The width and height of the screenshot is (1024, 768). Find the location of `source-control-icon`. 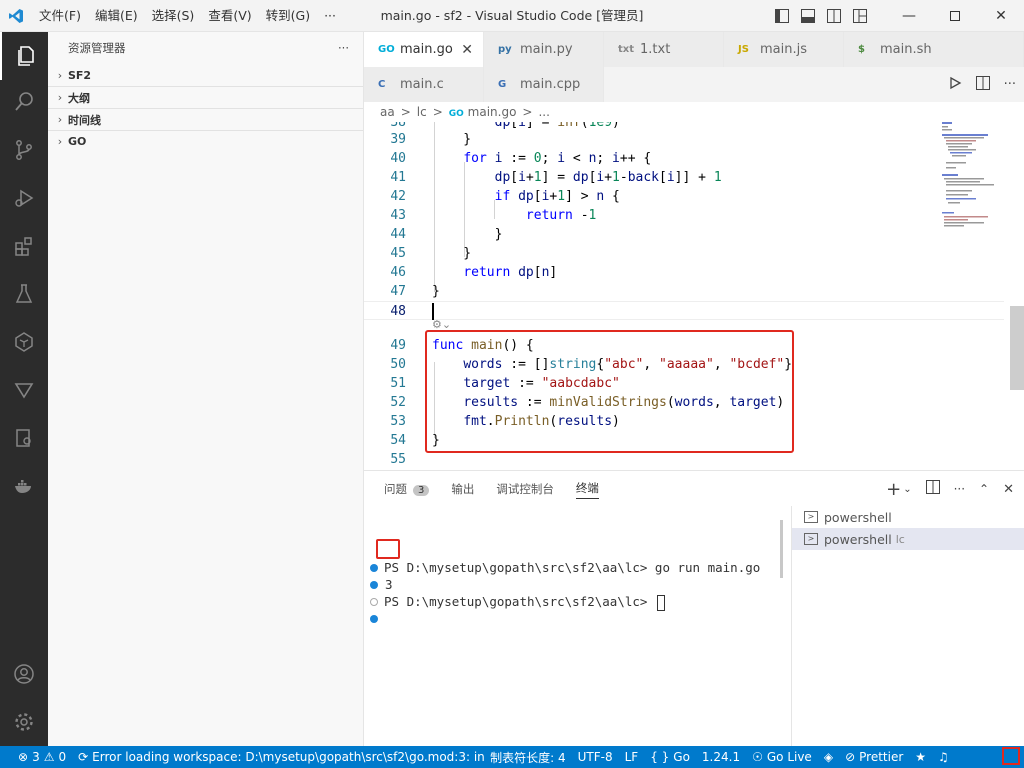

source-control-icon is located at coordinates (24, 150).